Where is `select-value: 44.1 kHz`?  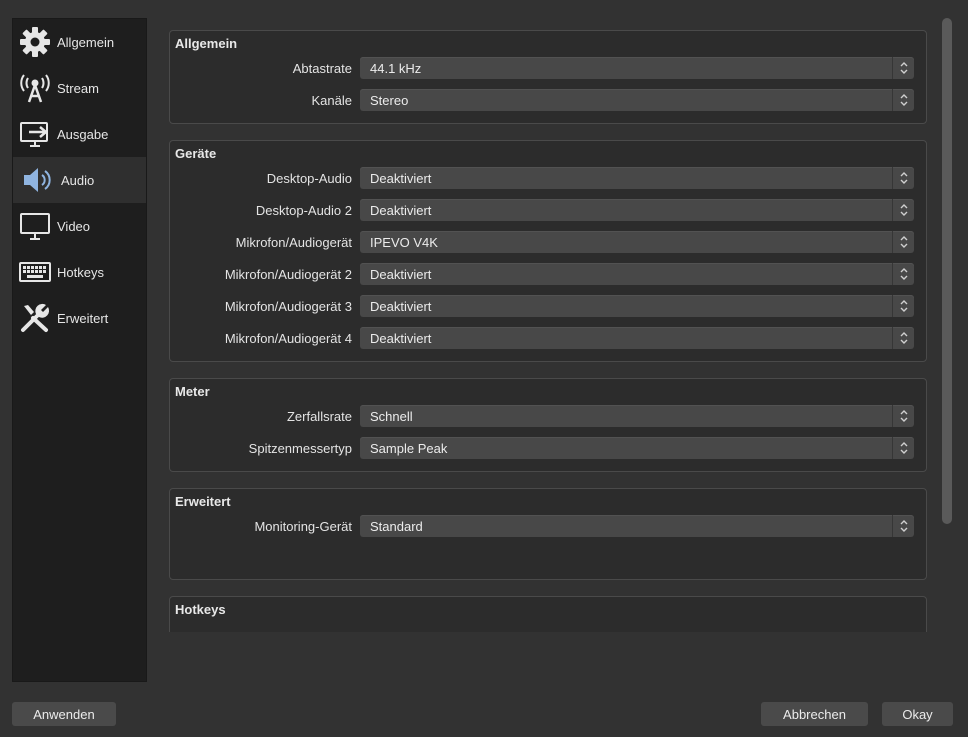 select-value: 44.1 kHz is located at coordinates (396, 68).